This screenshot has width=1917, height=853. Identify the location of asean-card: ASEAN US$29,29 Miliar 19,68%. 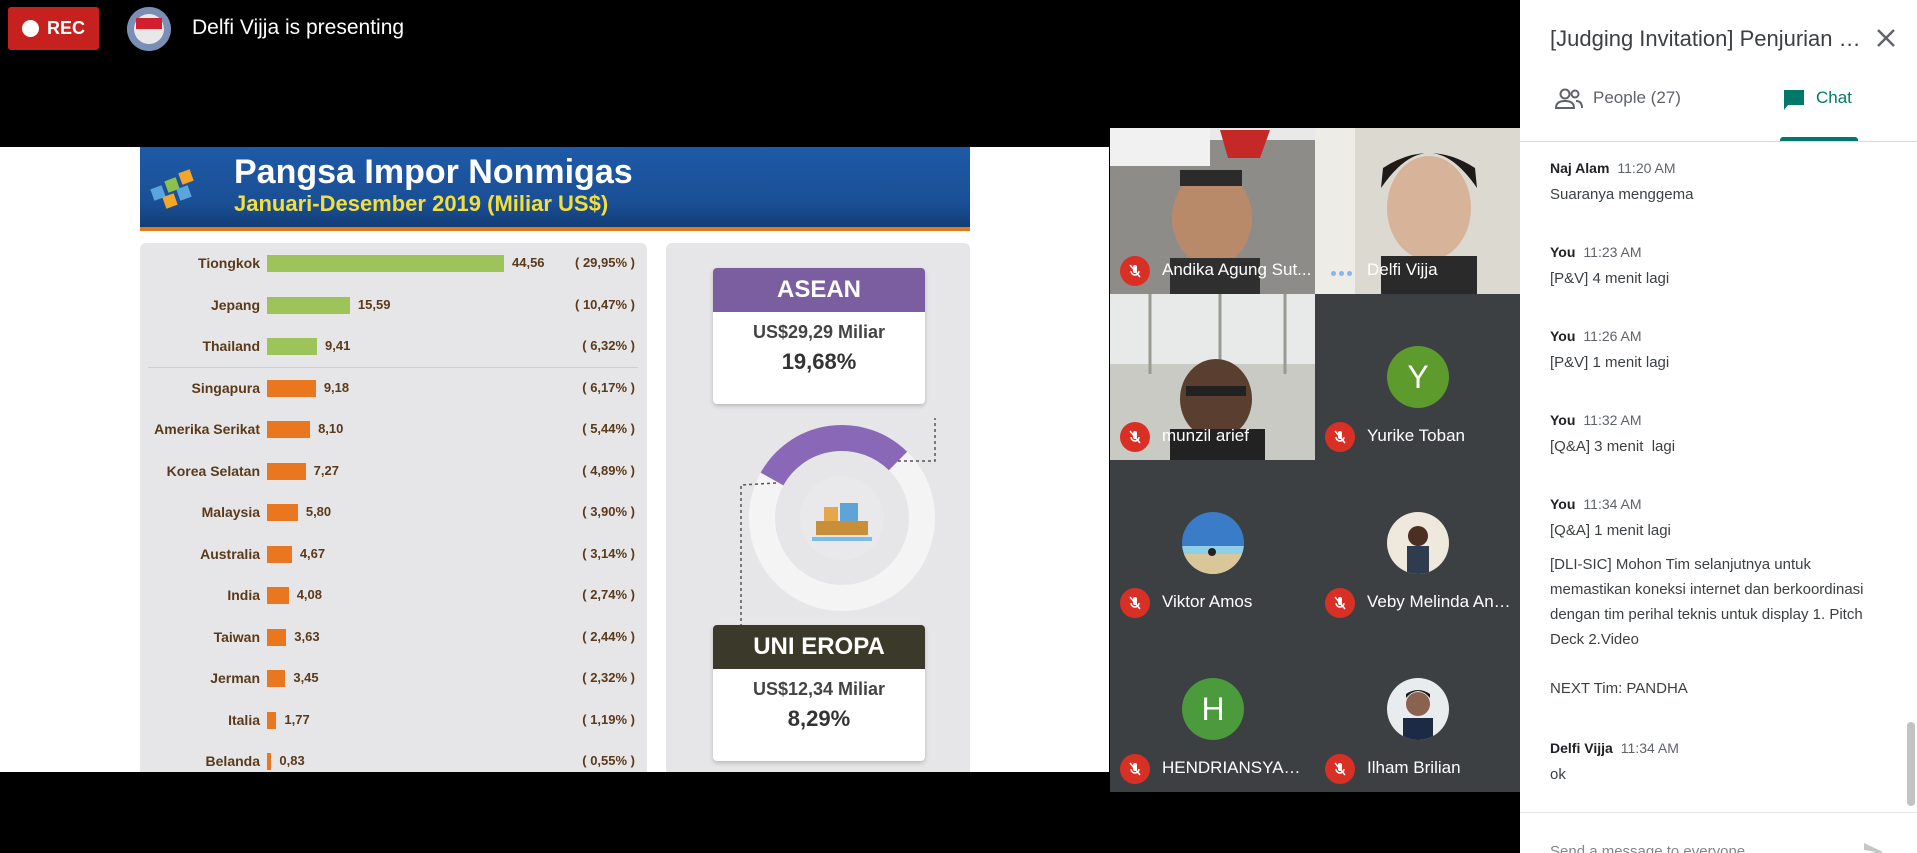
(819, 336).